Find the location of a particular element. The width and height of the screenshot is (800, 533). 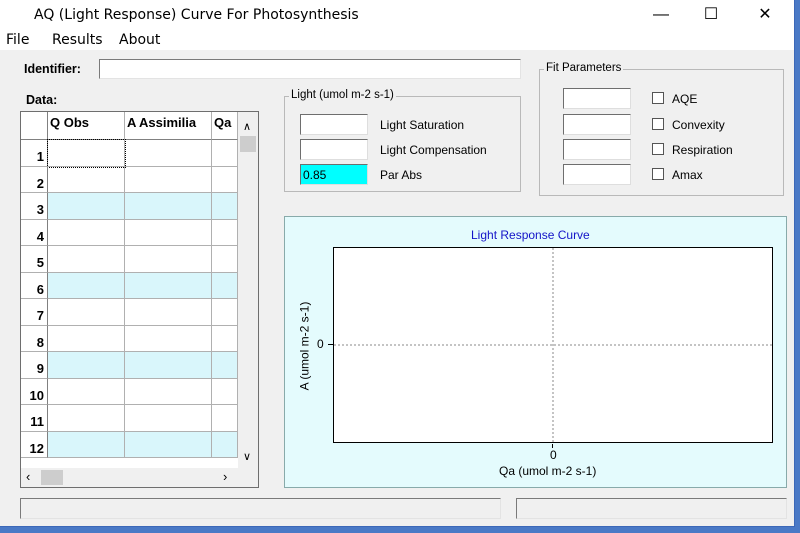

y-tick-label-0: 0 is located at coordinates (320, 344).